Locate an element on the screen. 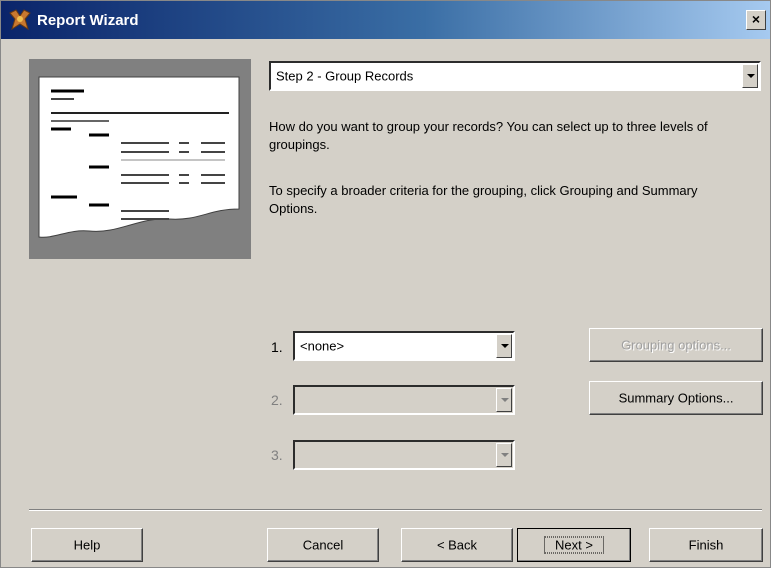  group-level-1-value: <none> is located at coordinates (322, 346).